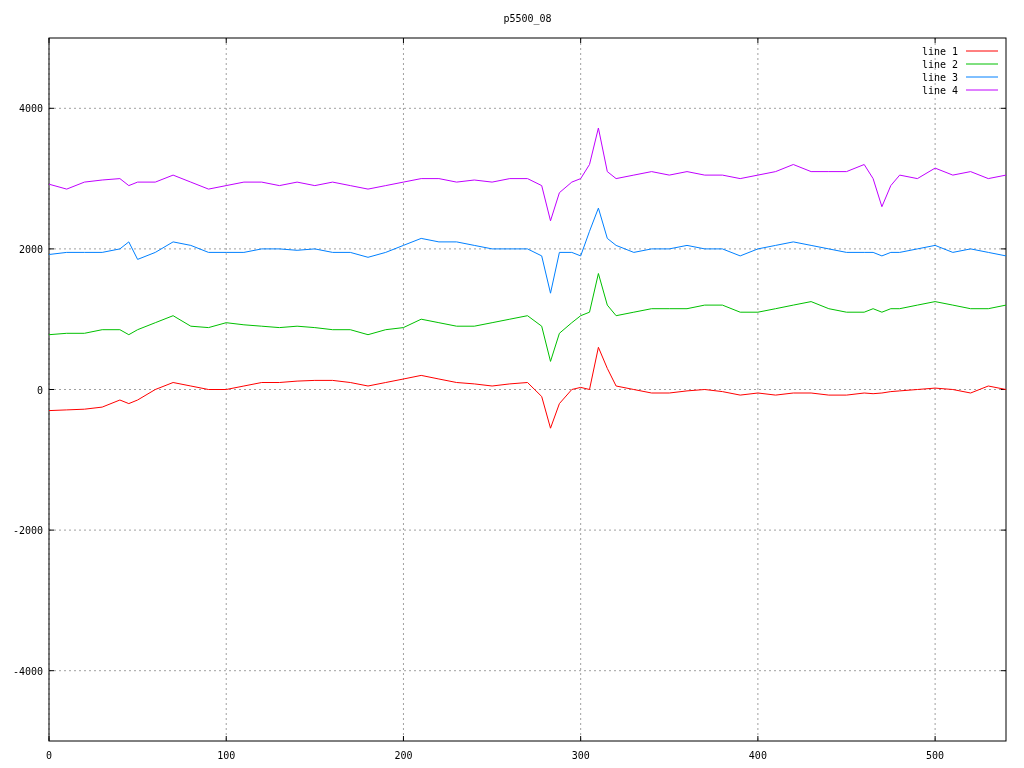 This screenshot has width=1024, height=768. What do you see at coordinates (935, 755) in the screenshot?
I see `x-tick-label: 500` at bounding box center [935, 755].